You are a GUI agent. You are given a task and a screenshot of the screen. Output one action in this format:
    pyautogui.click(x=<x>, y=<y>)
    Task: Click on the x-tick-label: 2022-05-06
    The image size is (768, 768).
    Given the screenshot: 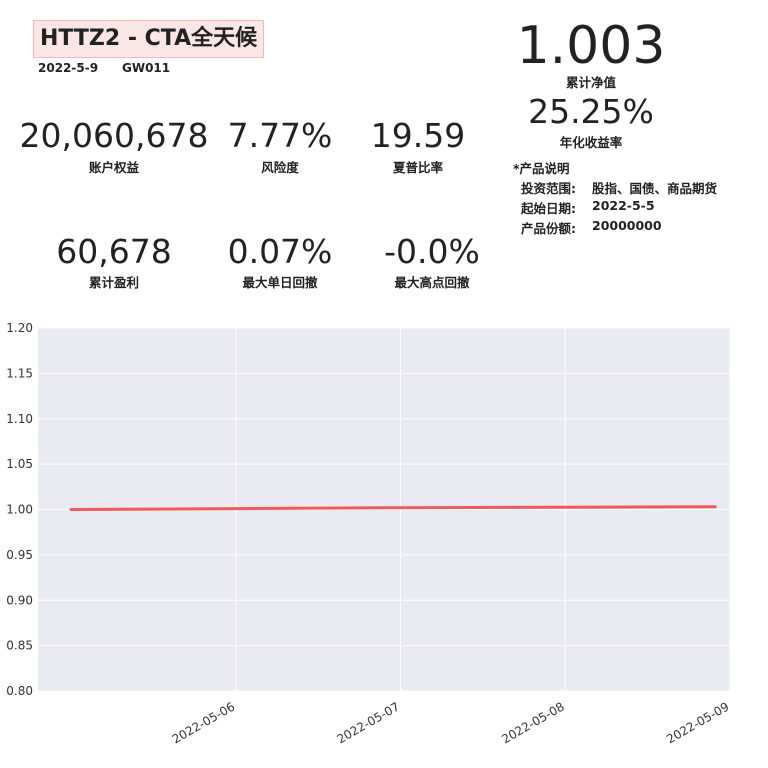 What is the action you would take?
    pyautogui.click(x=203, y=722)
    